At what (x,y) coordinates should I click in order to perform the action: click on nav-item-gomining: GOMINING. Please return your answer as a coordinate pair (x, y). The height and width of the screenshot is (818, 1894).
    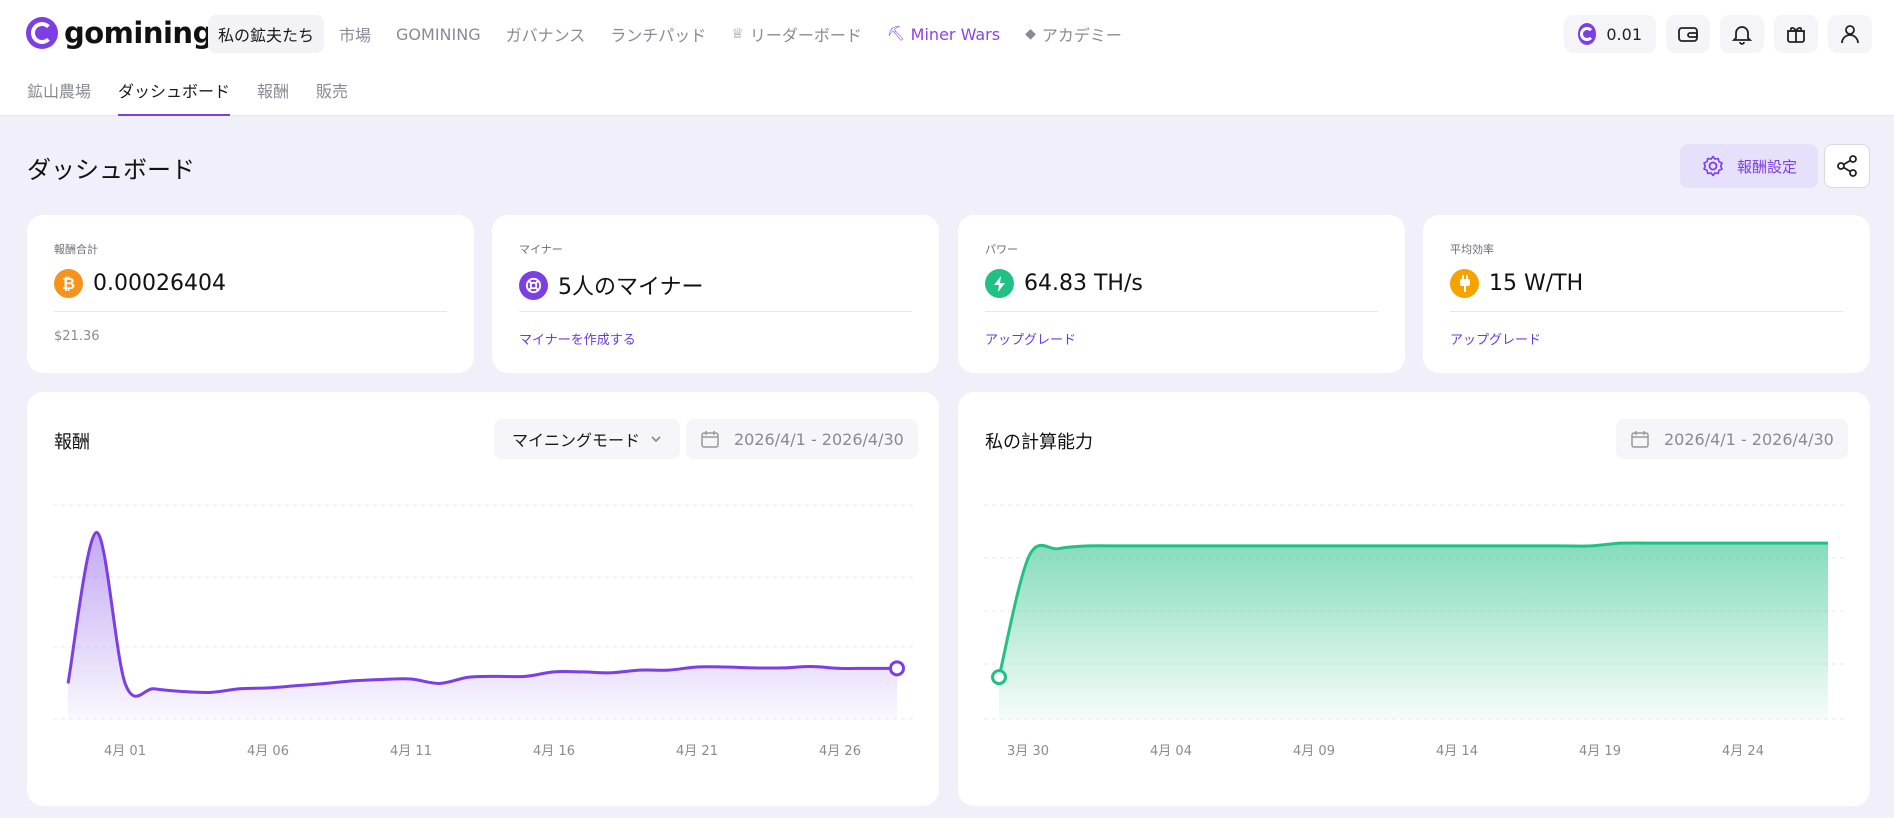
    Looking at the image, I should click on (438, 34).